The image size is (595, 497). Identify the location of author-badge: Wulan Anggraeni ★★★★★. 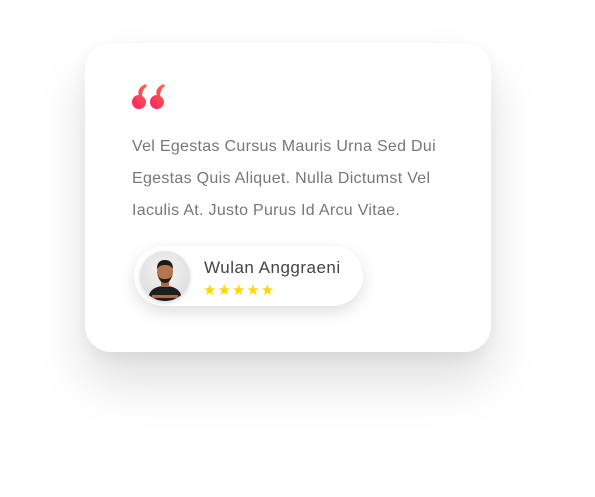
(248, 276).